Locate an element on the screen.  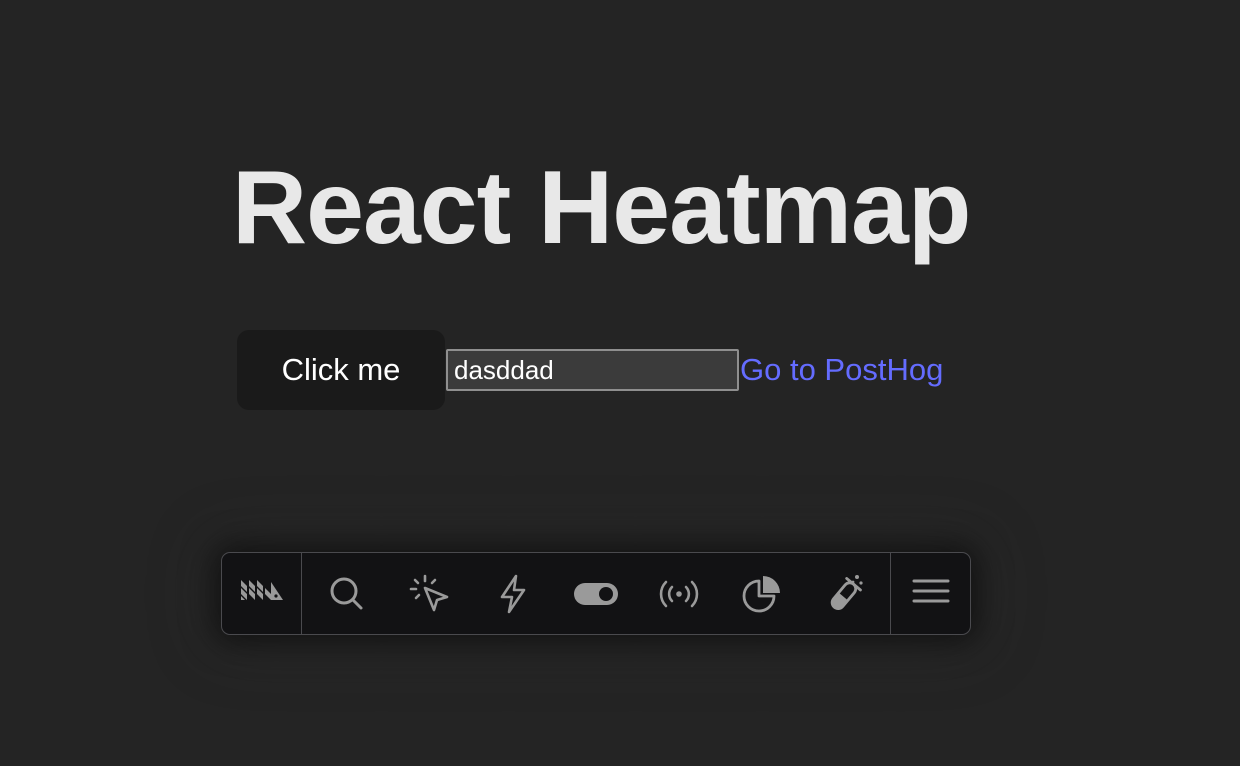
toolbar-search-button is located at coordinates (347, 594).